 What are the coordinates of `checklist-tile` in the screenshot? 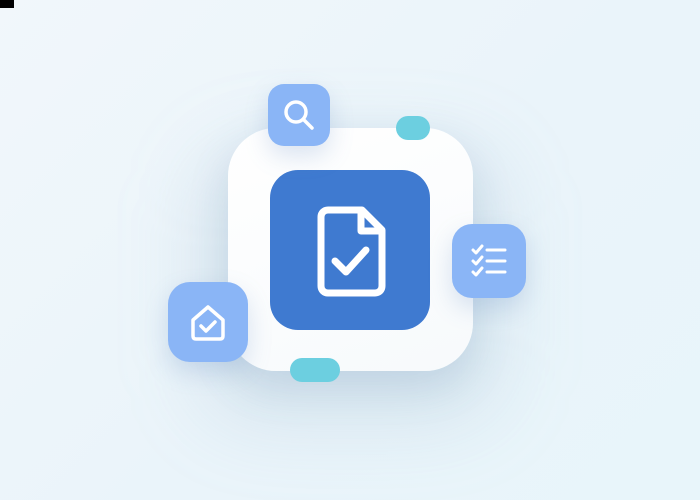 It's located at (489, 261).